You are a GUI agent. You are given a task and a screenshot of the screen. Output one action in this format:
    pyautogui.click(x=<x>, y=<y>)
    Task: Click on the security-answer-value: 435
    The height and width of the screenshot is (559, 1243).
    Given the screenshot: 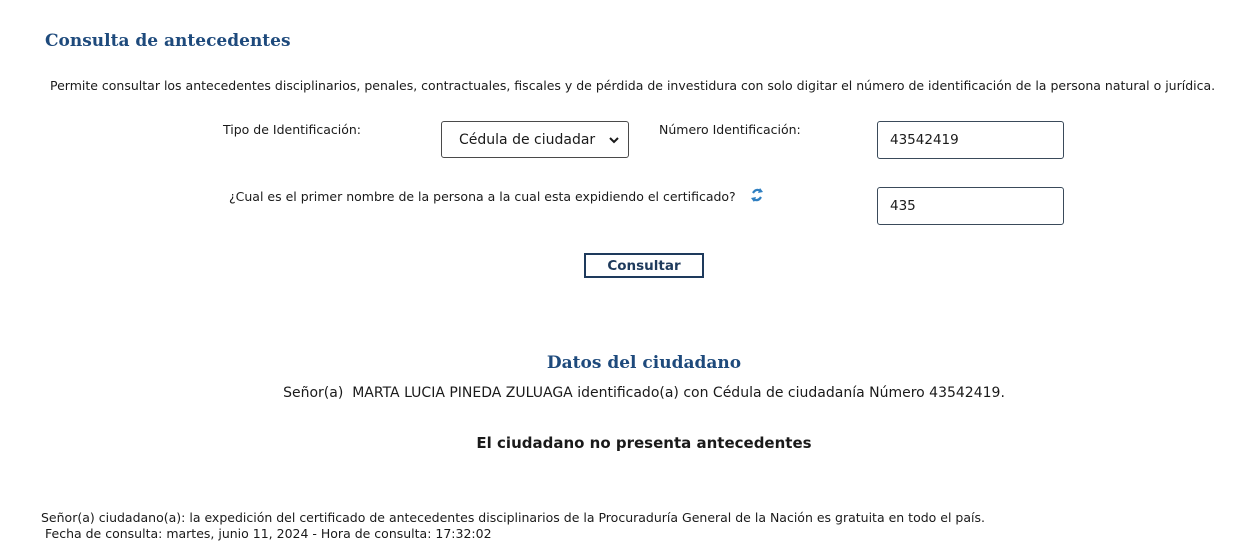 What is the action you would take?
    pyautogui.click(x=903, y=206)
    